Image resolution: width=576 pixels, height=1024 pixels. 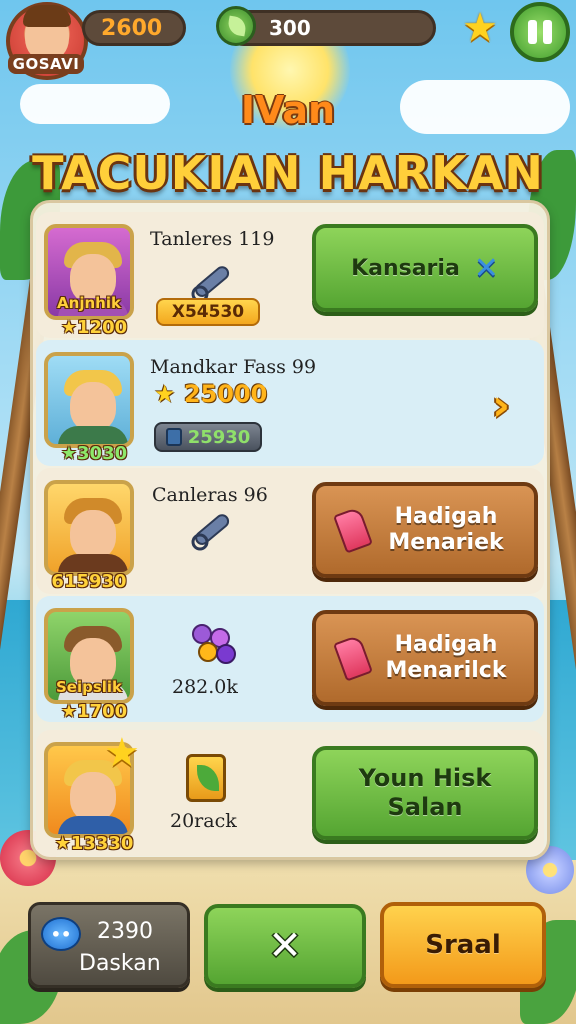 I want to click on coin-count: 2600, so click(x=132, y=28).